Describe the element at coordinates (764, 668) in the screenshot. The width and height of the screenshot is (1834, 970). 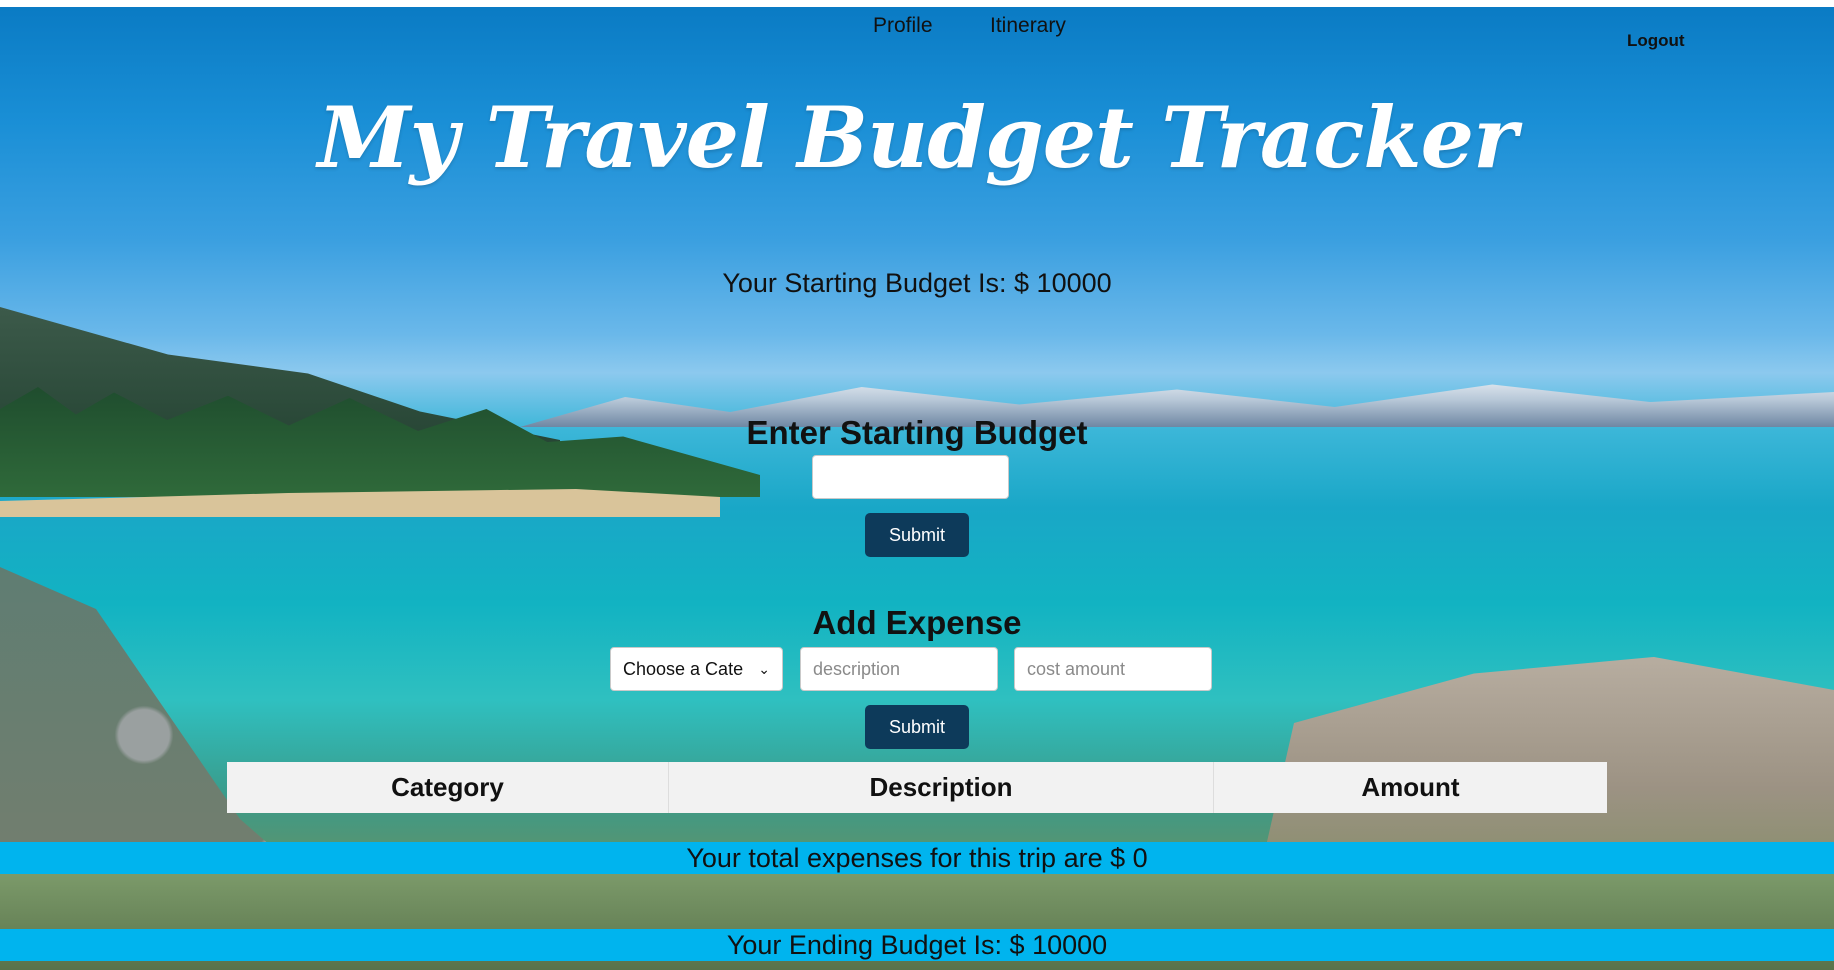
I see `chevron-down-icon: ⌄` at that location.